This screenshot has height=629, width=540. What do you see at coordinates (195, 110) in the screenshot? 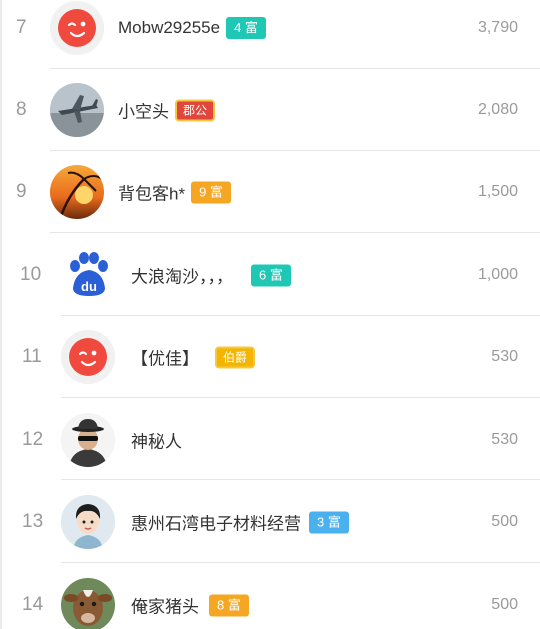
I see `title-badge: 郡公` at bounding box center [195, 110].